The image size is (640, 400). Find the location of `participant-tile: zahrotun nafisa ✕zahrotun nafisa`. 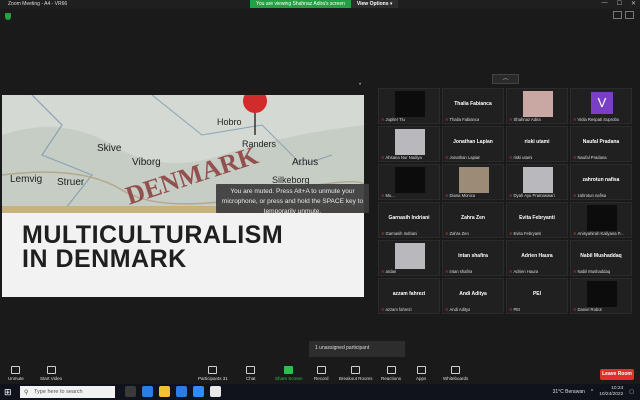

participant-tile: zahrotun nafisa ✕zahrotun nafisa is located at coordinates (601, 182).